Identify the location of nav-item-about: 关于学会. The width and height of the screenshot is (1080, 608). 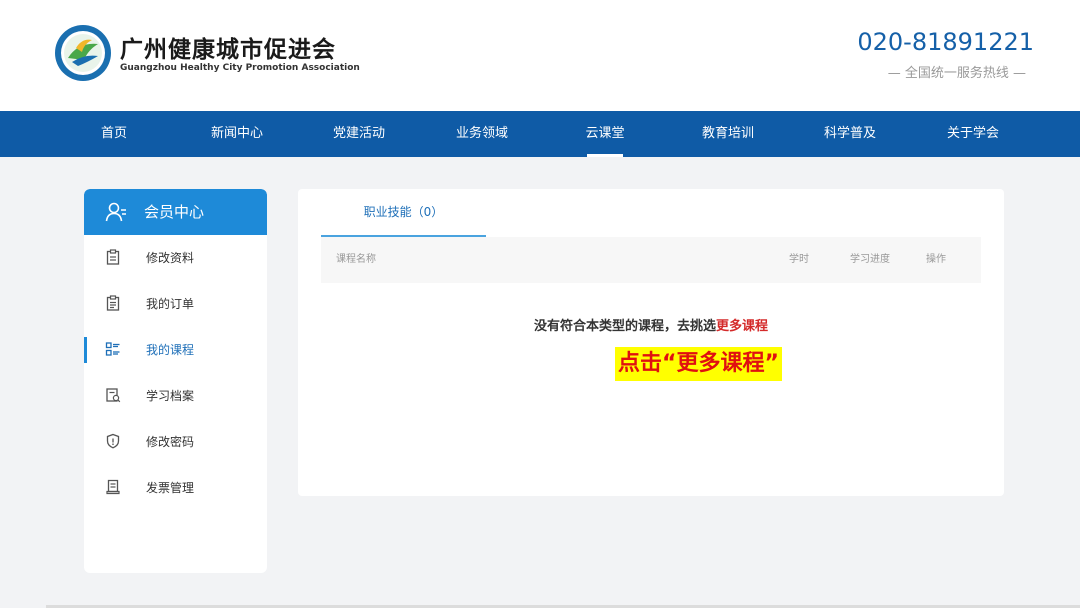
(973, 134).